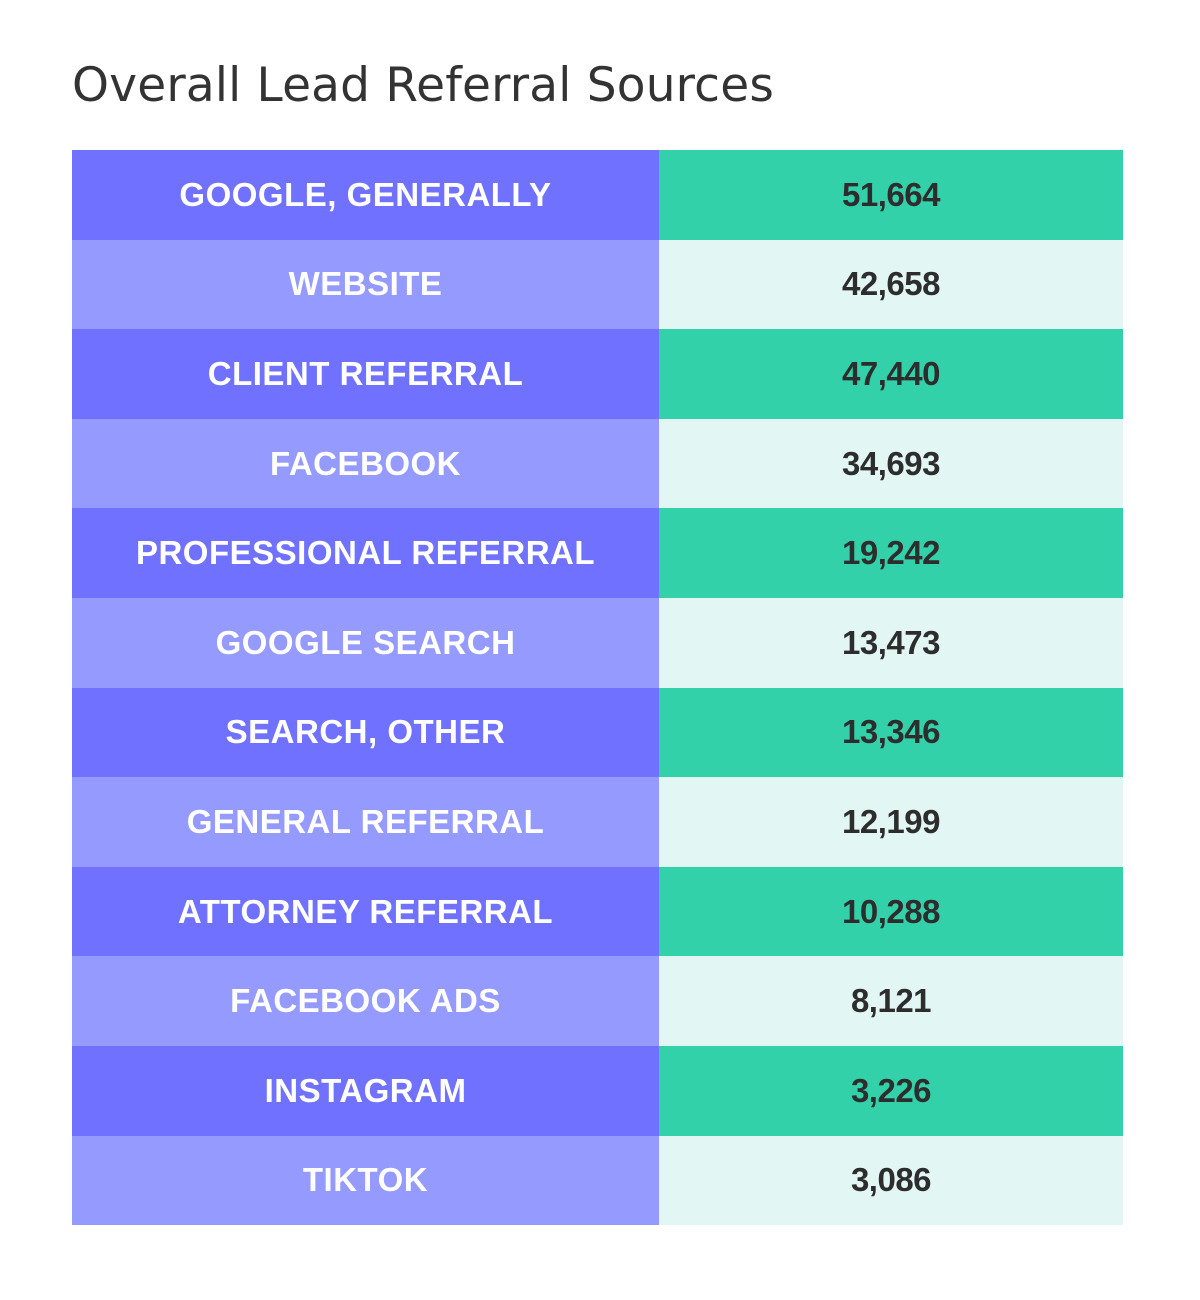  I want to click on lead-count: 3,226, so click(891, 1090).